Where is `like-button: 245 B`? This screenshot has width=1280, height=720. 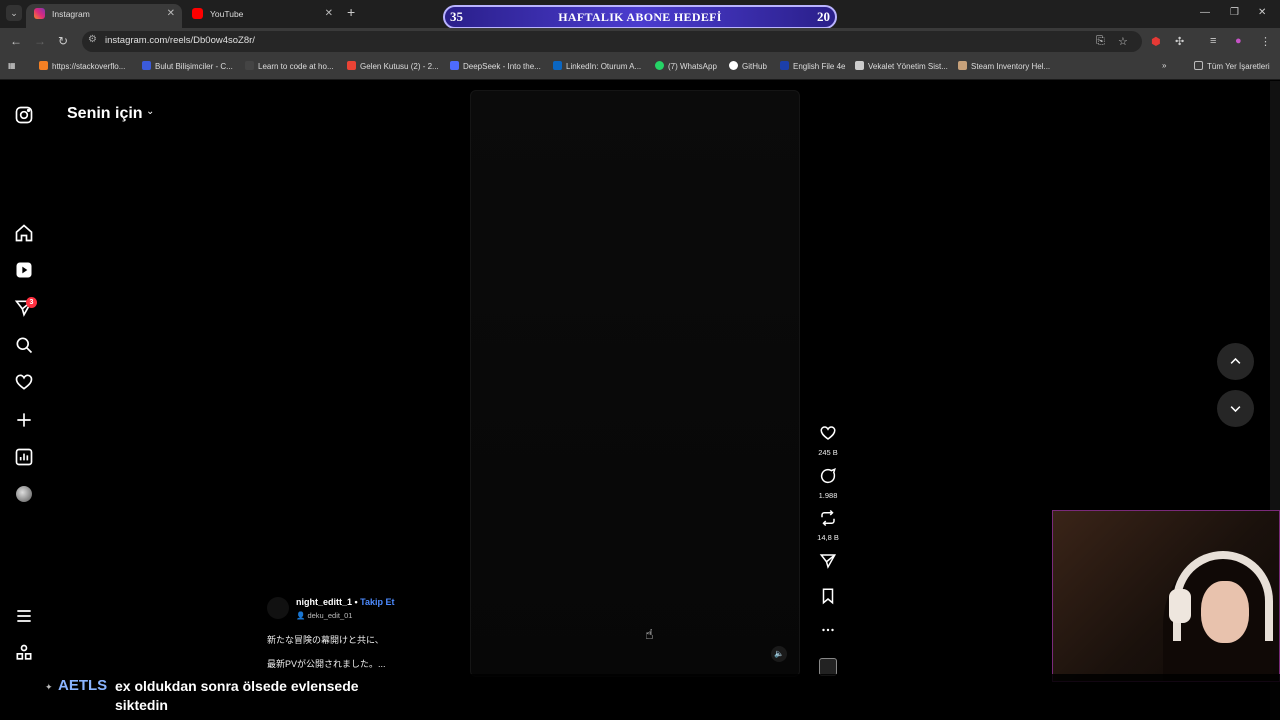 like-button: 245 B is located at coordinates (828, 440).